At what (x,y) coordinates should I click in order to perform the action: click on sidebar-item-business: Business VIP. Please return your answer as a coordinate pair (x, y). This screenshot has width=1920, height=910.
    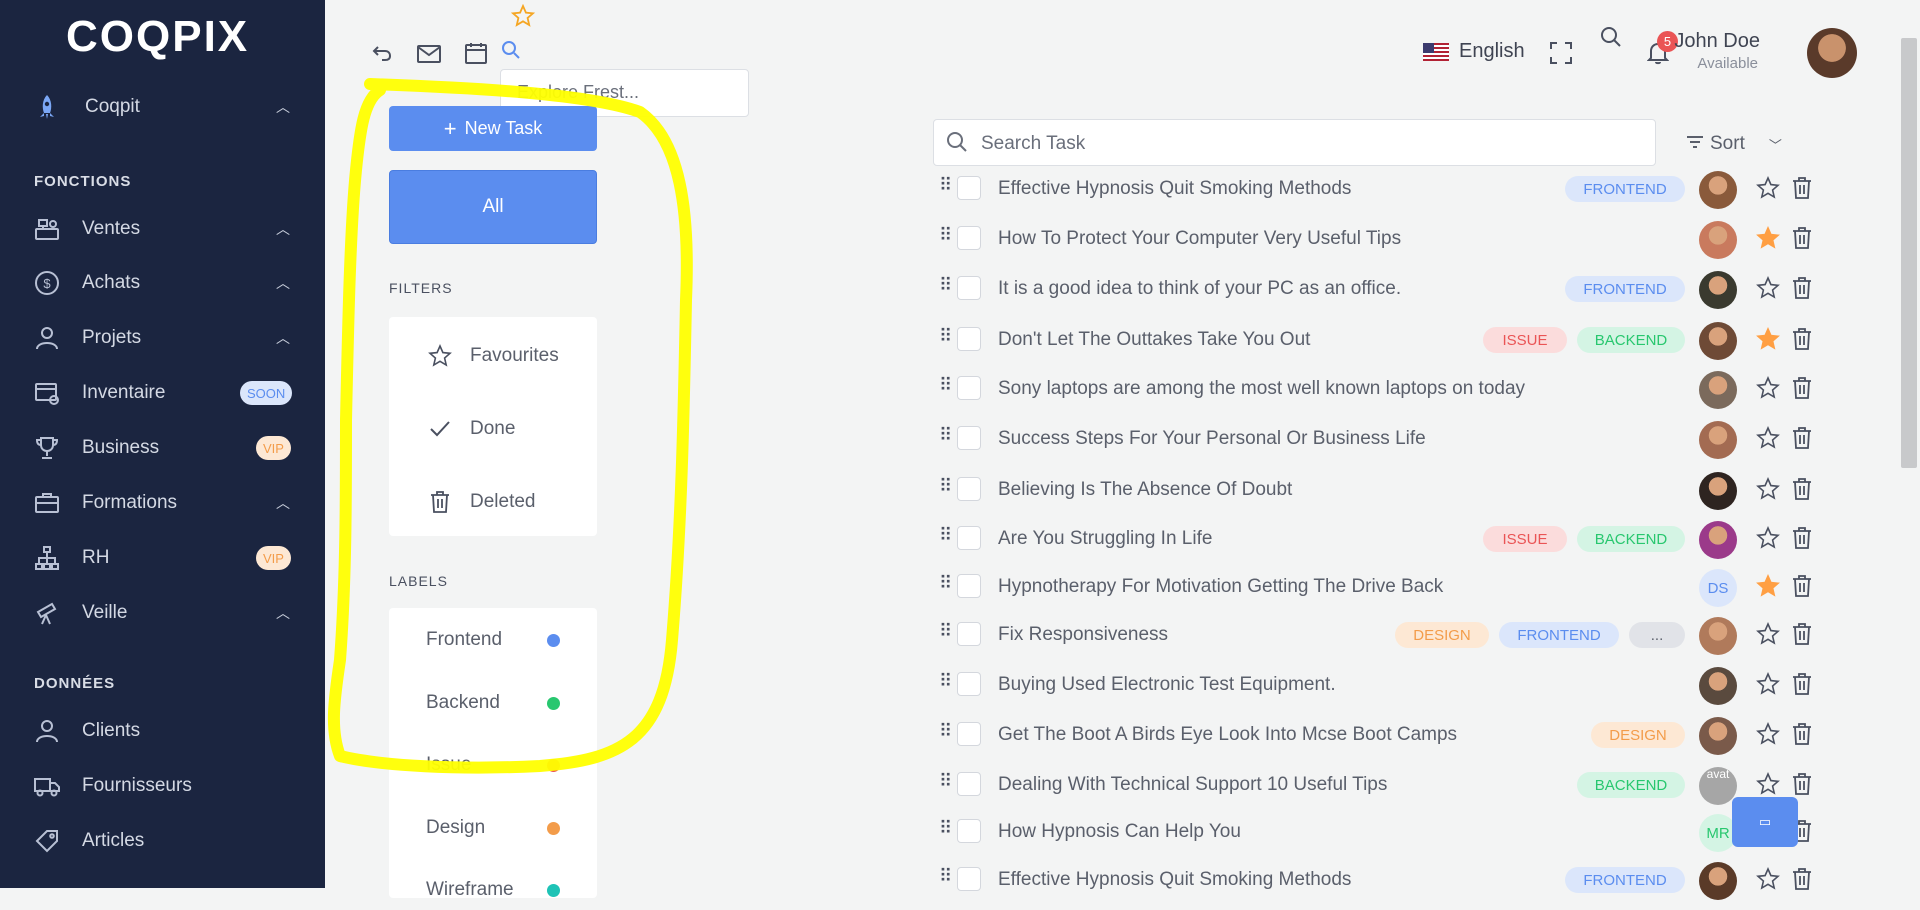
    Looking at the image, I should click on (162, 448).